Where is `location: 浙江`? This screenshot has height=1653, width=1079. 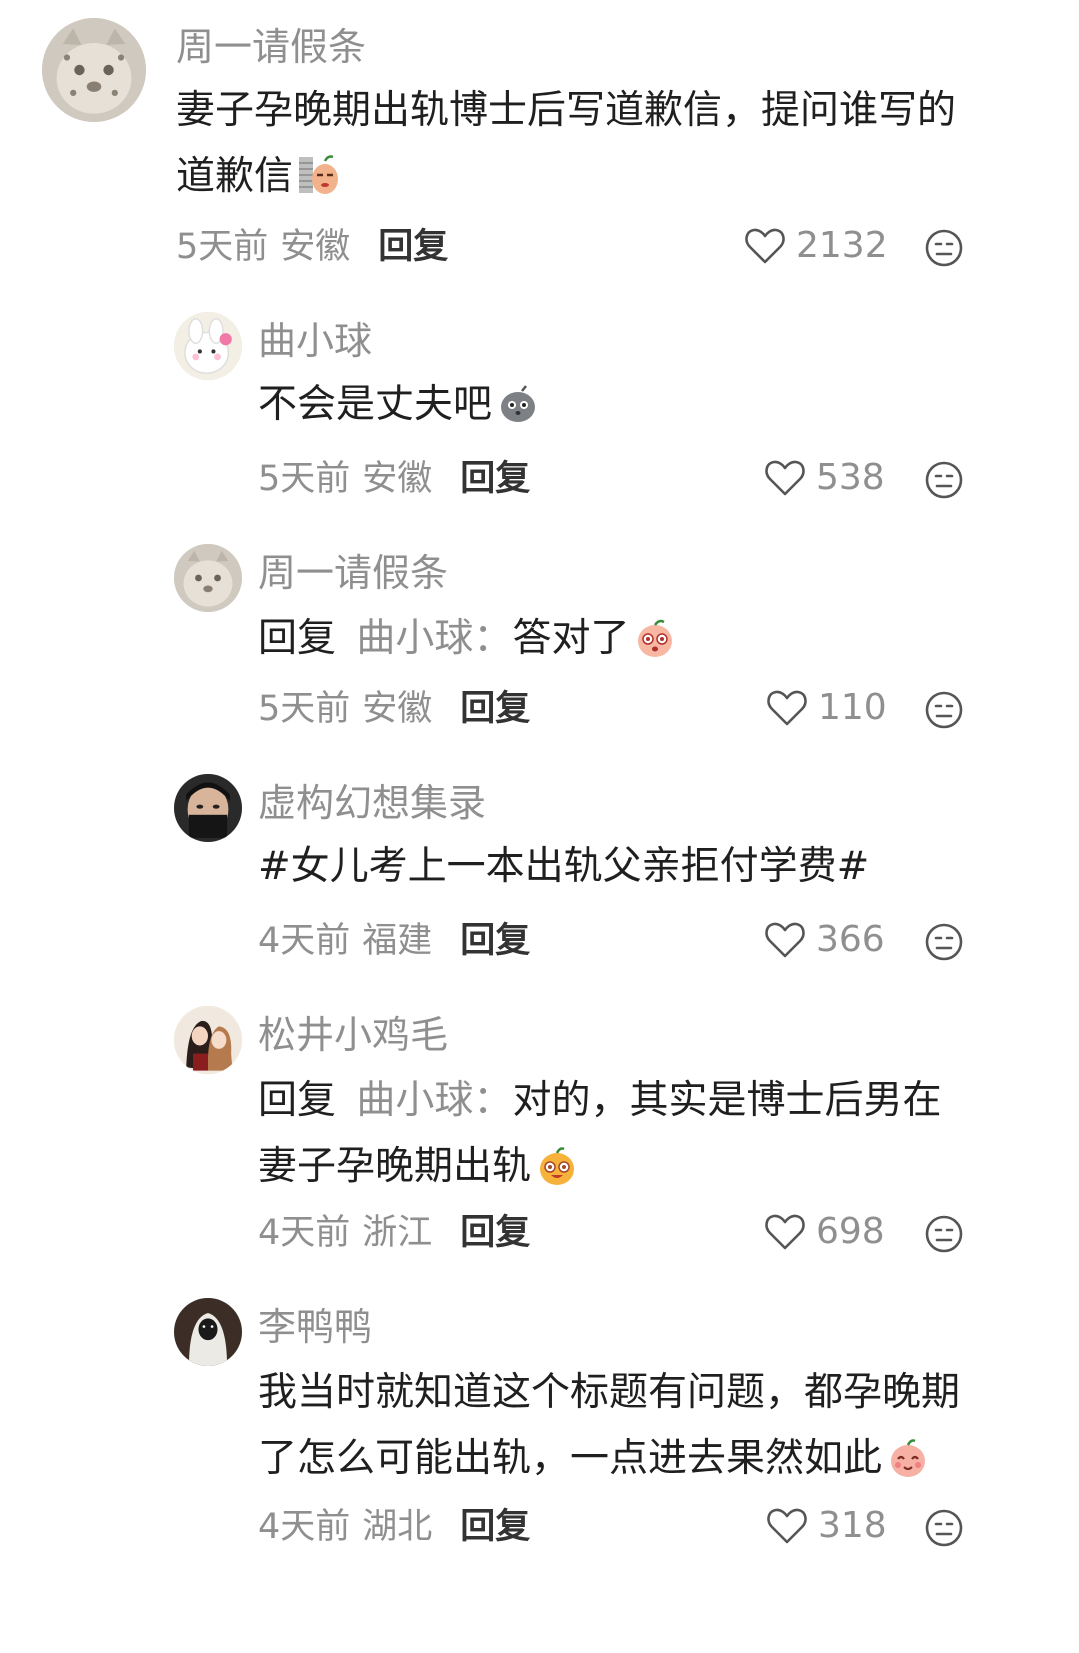
location: 浙江 is located at coordinates (397, 1233).